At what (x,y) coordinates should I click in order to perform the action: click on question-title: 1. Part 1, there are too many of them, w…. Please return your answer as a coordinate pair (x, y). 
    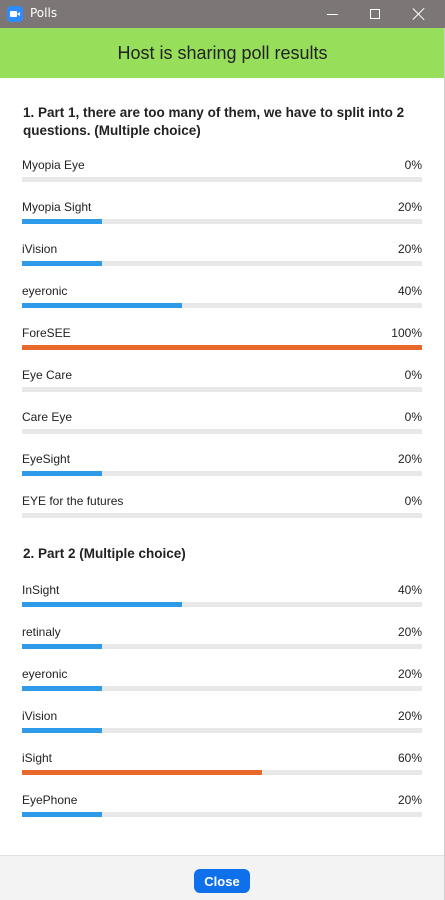
    Looking at the image, I should click on (214, 121).